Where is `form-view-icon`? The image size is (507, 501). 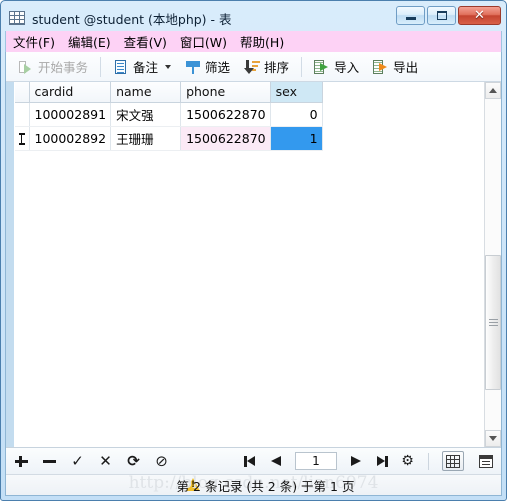 form-view-icon is located at coordinates (486, 461).